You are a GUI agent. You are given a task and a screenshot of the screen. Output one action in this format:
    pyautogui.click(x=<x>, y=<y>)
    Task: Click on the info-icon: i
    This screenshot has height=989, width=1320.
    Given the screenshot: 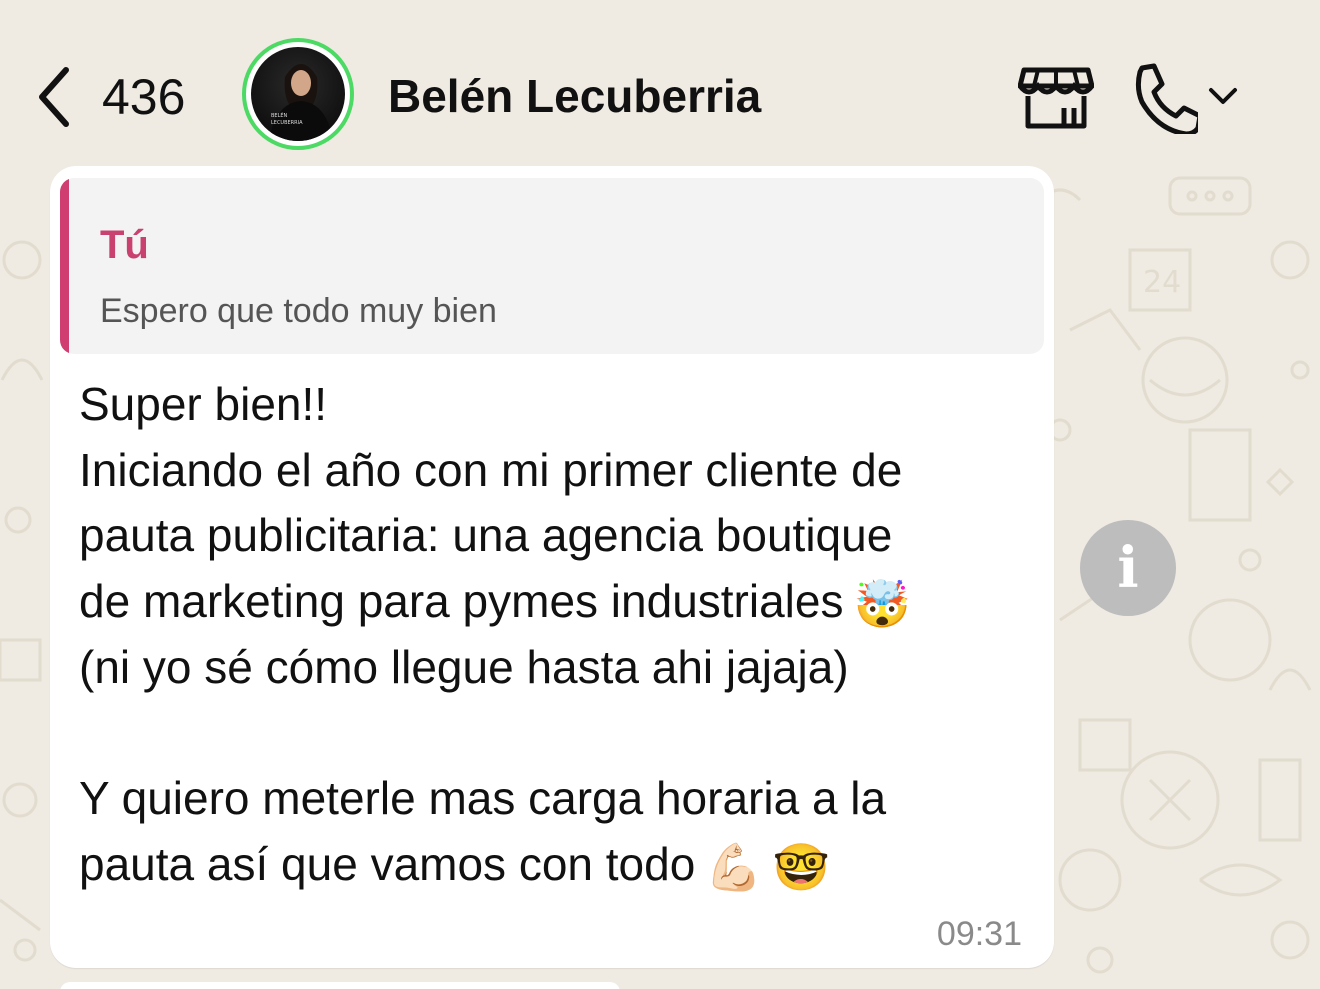 What is the action you would take?
    pyautogui.click(x=1128, y=568)
    